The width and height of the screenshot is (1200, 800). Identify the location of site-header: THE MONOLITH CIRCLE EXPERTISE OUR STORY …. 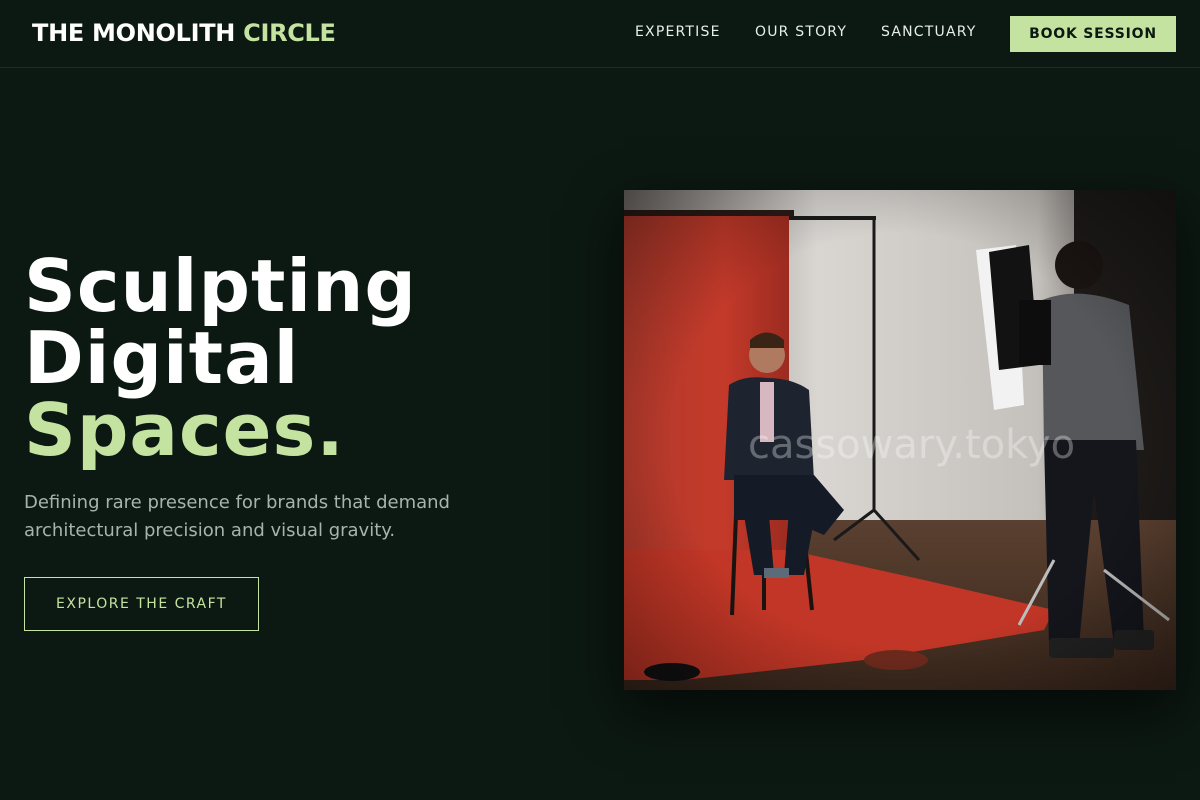
(600, 34).